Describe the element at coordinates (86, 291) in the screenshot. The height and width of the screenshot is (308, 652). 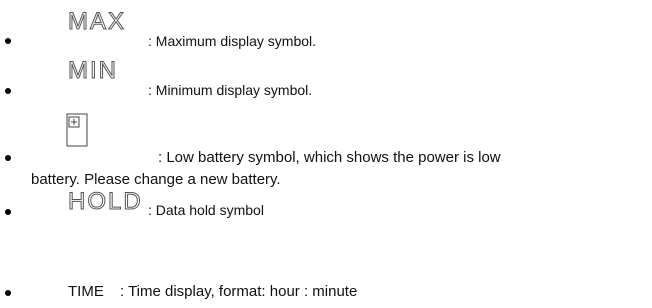
I see `time-label: TIME` at that location.